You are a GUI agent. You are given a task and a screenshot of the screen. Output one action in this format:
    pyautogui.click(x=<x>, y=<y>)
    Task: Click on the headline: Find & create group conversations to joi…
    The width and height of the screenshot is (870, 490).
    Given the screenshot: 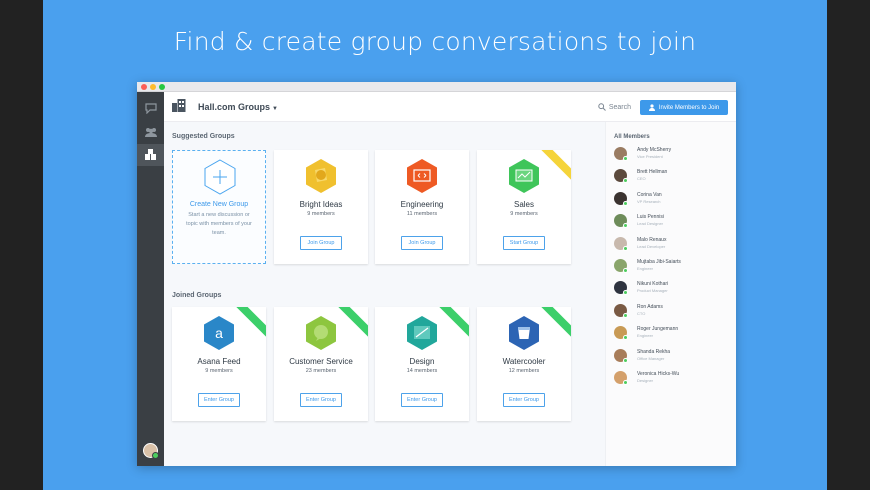 What is the action you would take?
    pyautogui.click(x=435, y=41)
    